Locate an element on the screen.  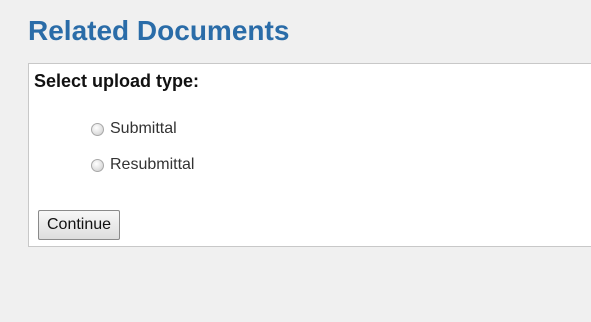
radio-option-submittal: Submittal is located at coordinates (134, 129).